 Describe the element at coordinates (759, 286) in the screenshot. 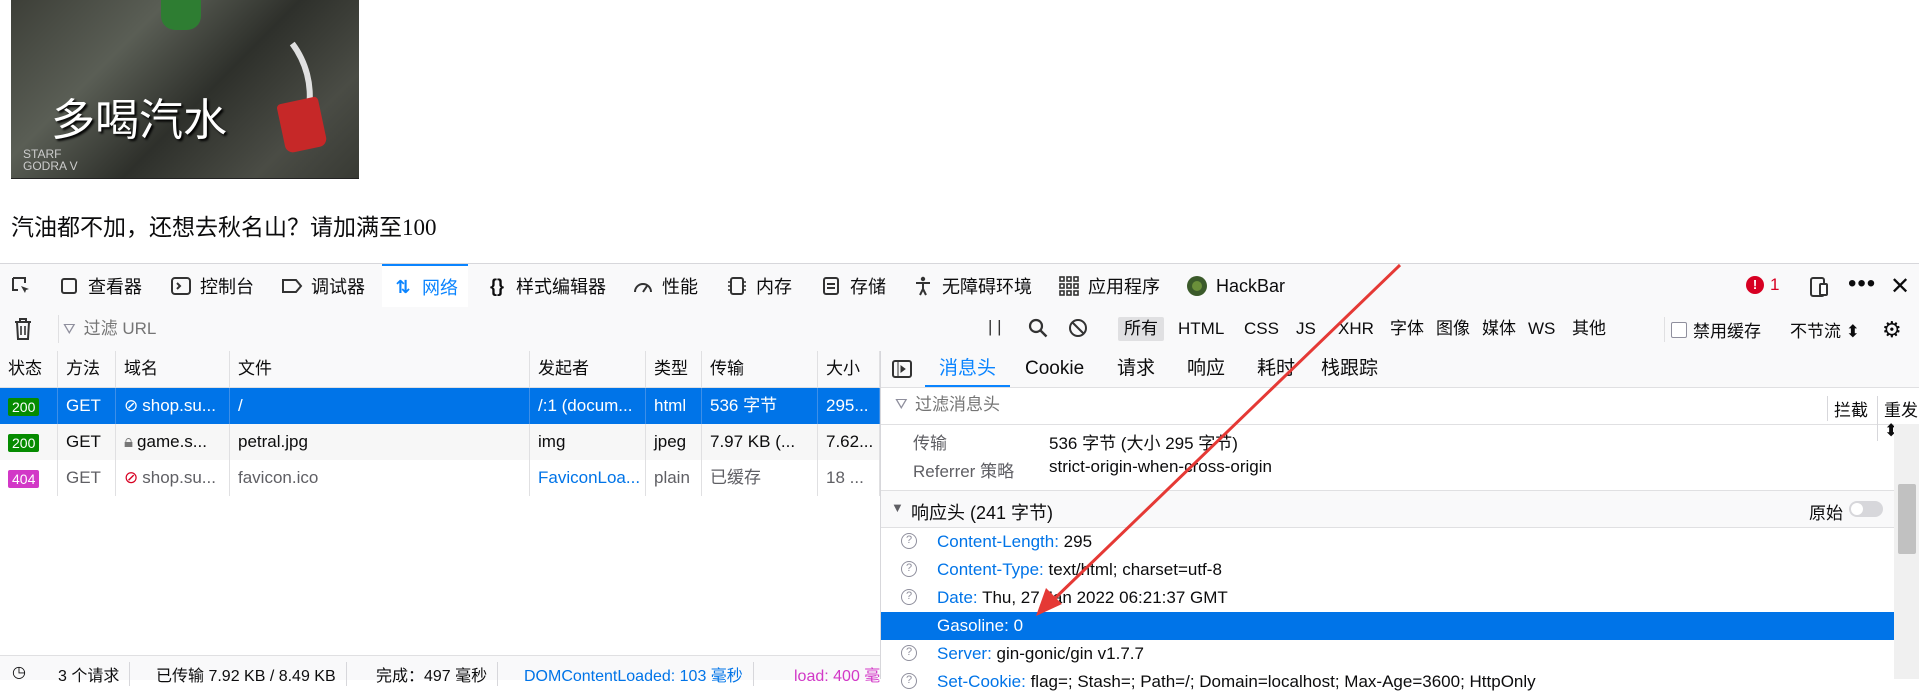

I see `tab-memory: 内存` at that location.